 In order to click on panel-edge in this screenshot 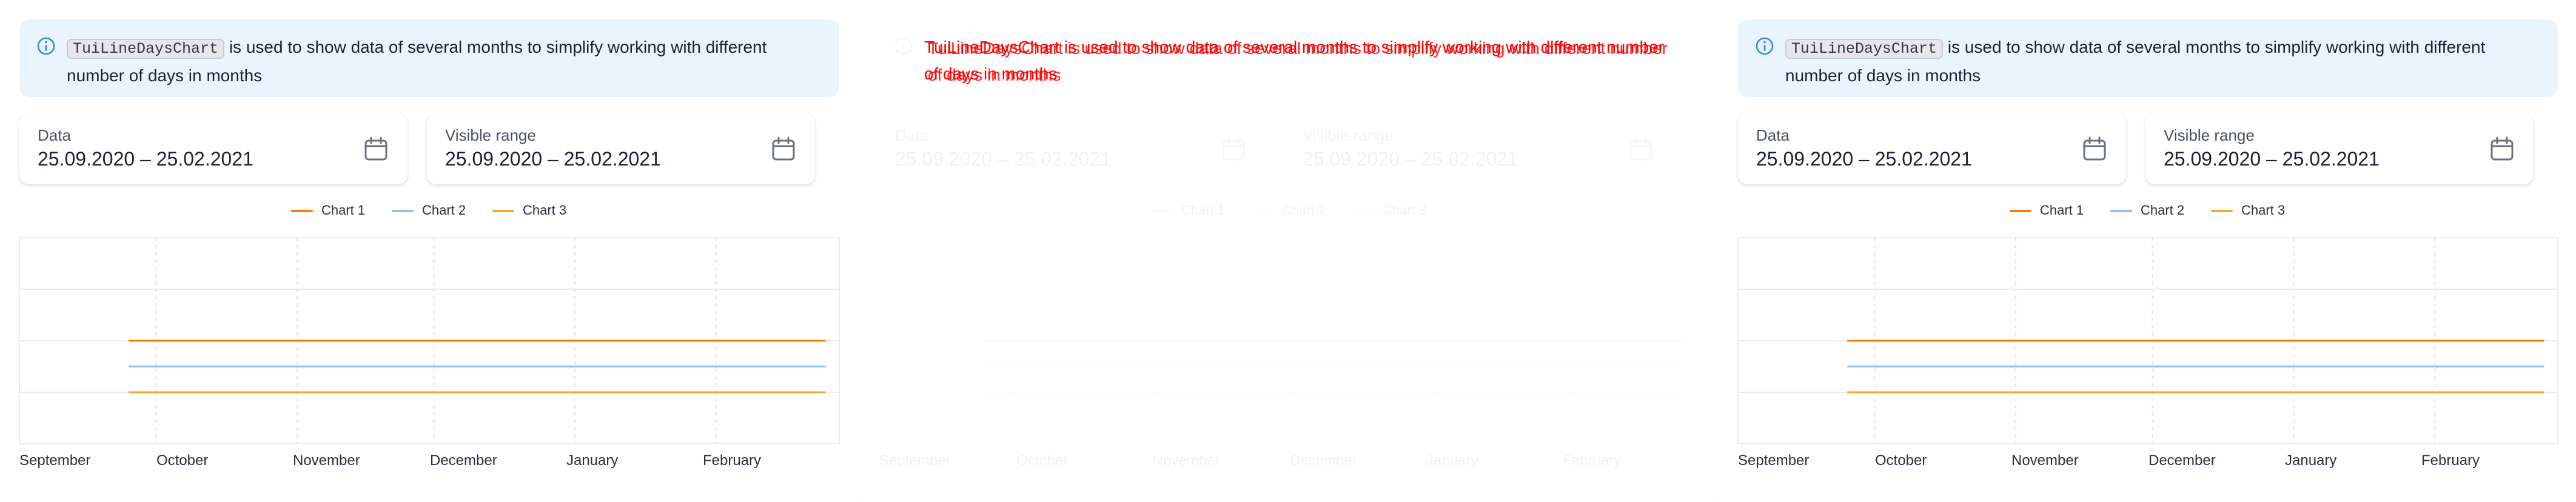, I will do `click(1288, 498)`.